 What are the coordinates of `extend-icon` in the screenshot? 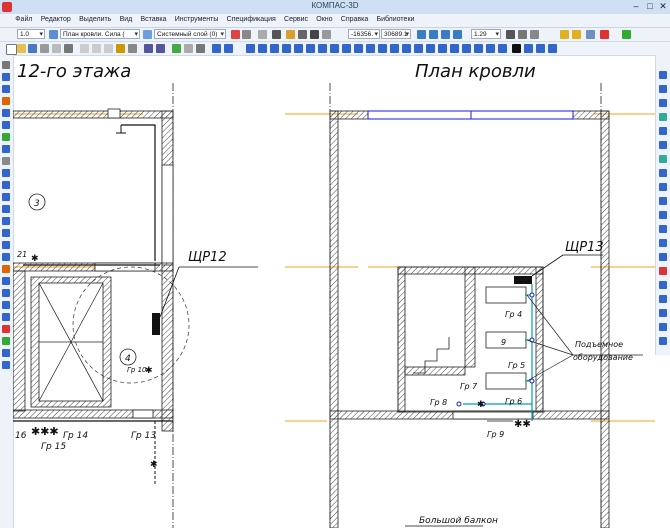 It's located at (6, 281).